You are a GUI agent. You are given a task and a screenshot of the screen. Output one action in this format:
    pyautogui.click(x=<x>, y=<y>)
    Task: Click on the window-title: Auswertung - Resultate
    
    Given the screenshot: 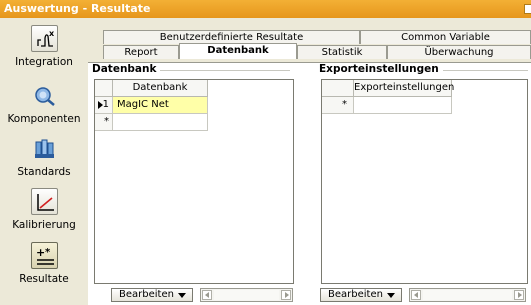 What is the action you would take?
    pyautogui.click(x=77, y=8)
    